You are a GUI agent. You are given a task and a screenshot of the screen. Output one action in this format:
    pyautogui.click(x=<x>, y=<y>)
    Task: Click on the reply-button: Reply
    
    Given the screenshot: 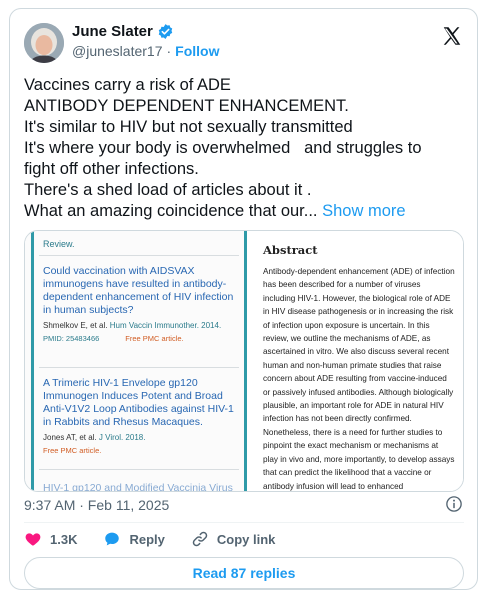 What is the action you would take?
    pyautogui.click(x=134, y=539)
    